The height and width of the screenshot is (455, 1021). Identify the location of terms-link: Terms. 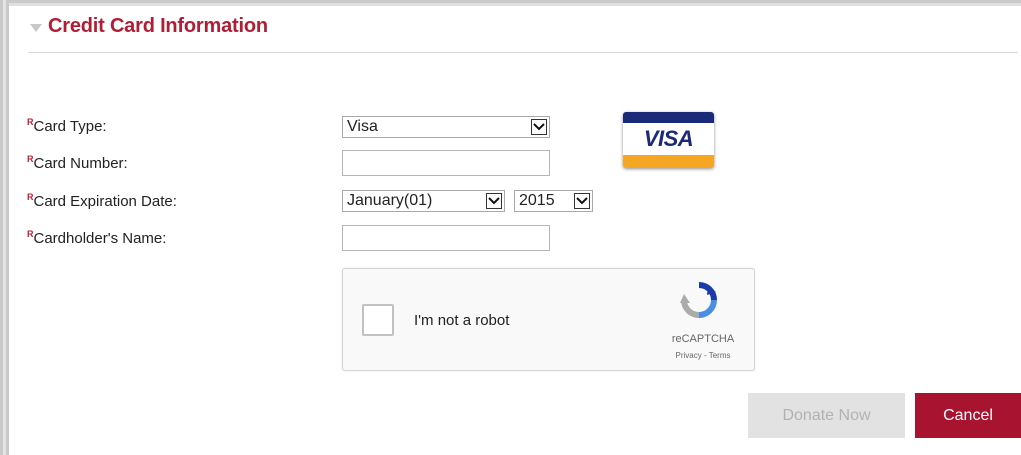
(720, 355).